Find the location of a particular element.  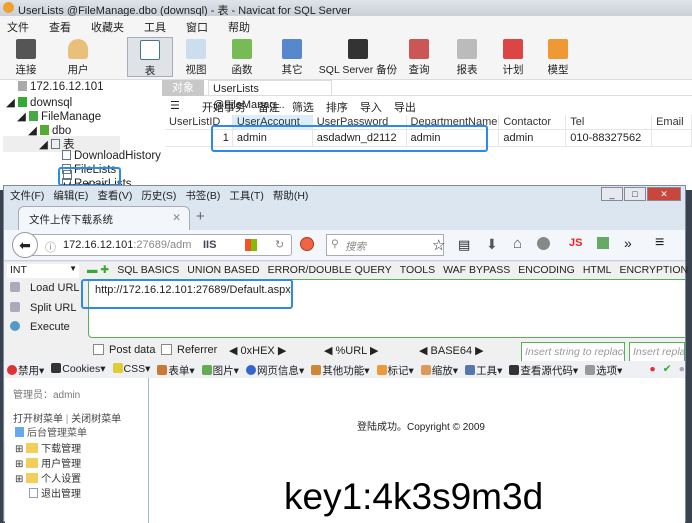

bookmark-star-icon: ☆ is located at coordinates (438, 245).